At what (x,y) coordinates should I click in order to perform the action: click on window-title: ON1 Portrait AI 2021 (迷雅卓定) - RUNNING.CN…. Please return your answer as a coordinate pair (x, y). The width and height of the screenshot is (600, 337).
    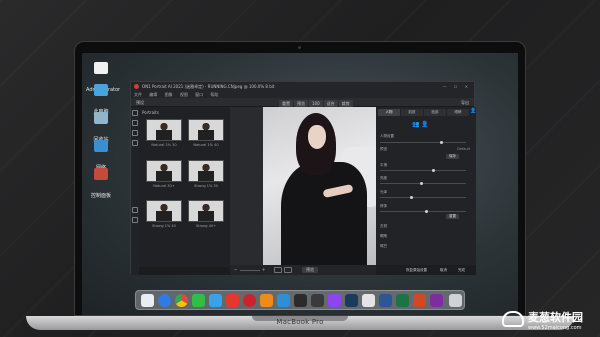
    Looking at the image, I should click on (208, 86).